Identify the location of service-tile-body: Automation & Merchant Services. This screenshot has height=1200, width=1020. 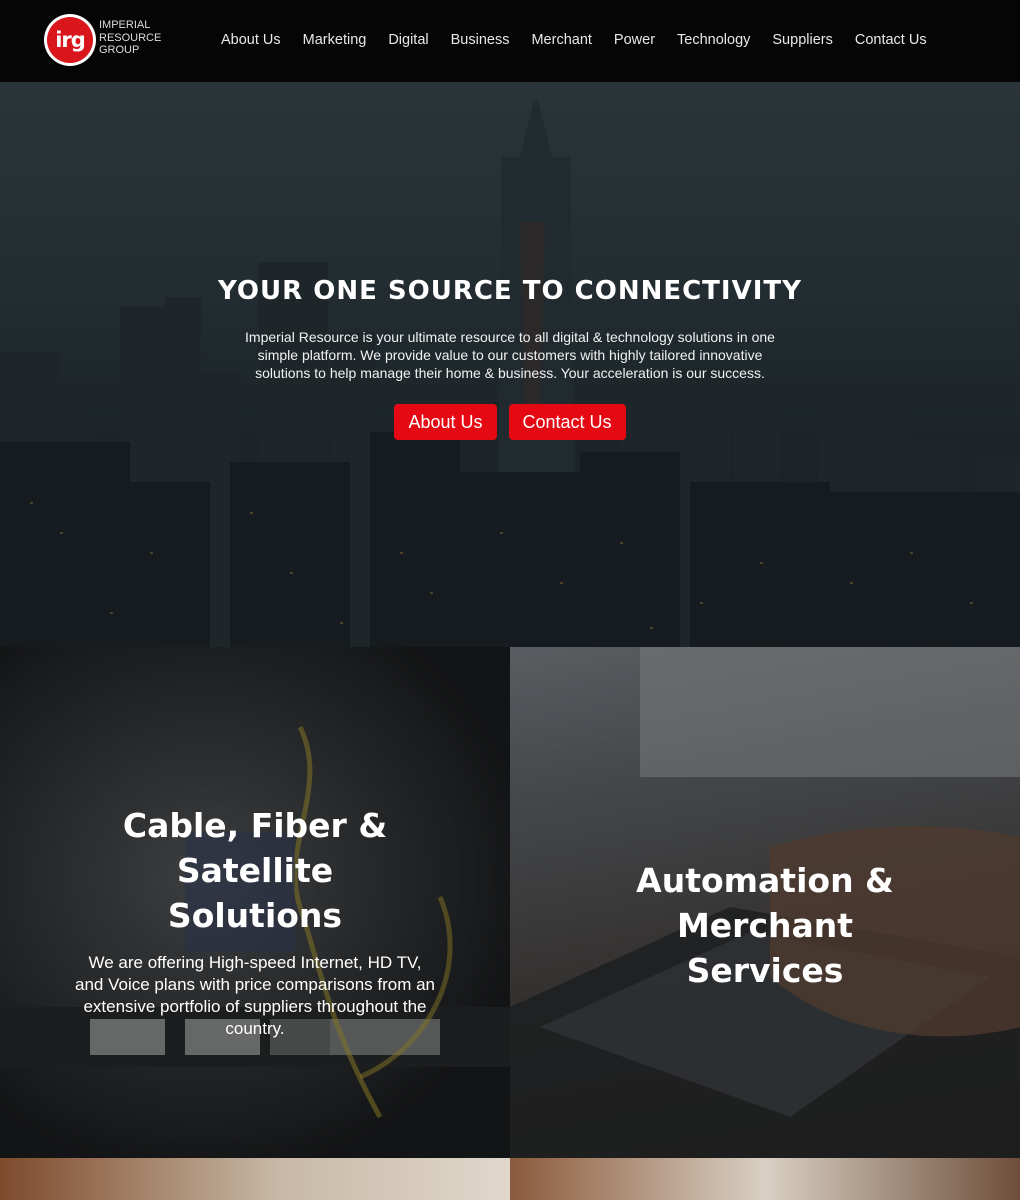
(765, 925).